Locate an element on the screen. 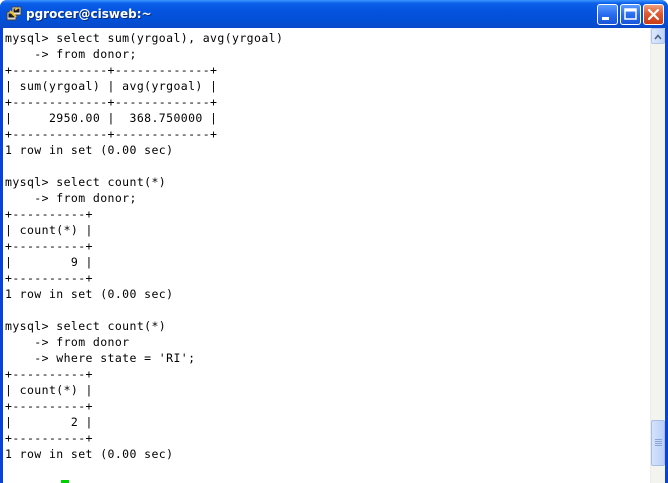 The image size is (668, 483). terminal-line: | 2 | is located at coordinates (49, 422).